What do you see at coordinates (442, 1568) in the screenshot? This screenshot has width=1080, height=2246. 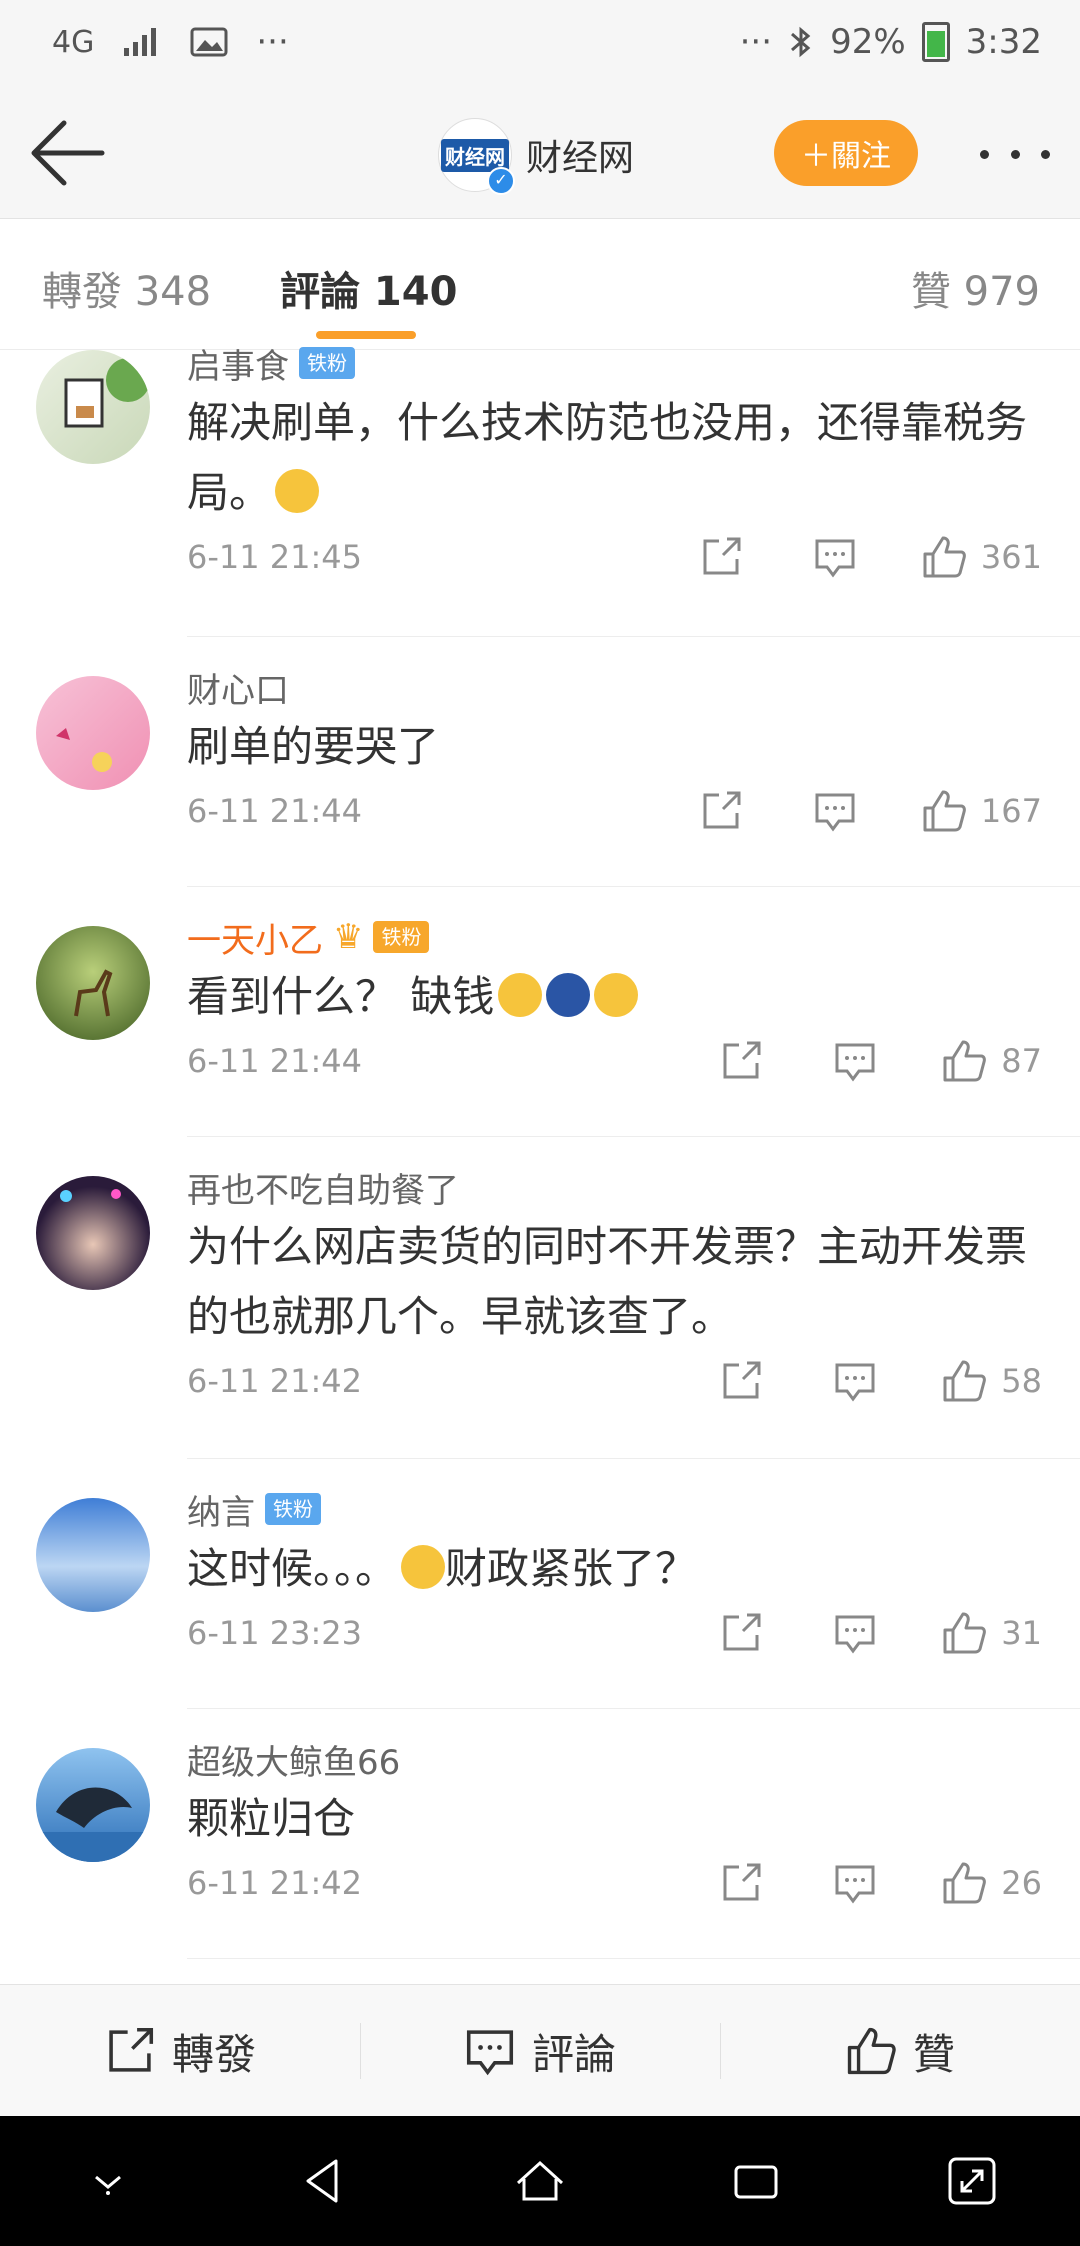 I see `comment-text: 这时候。。。 财政紧张了？` at bounding box center [442, 1568].